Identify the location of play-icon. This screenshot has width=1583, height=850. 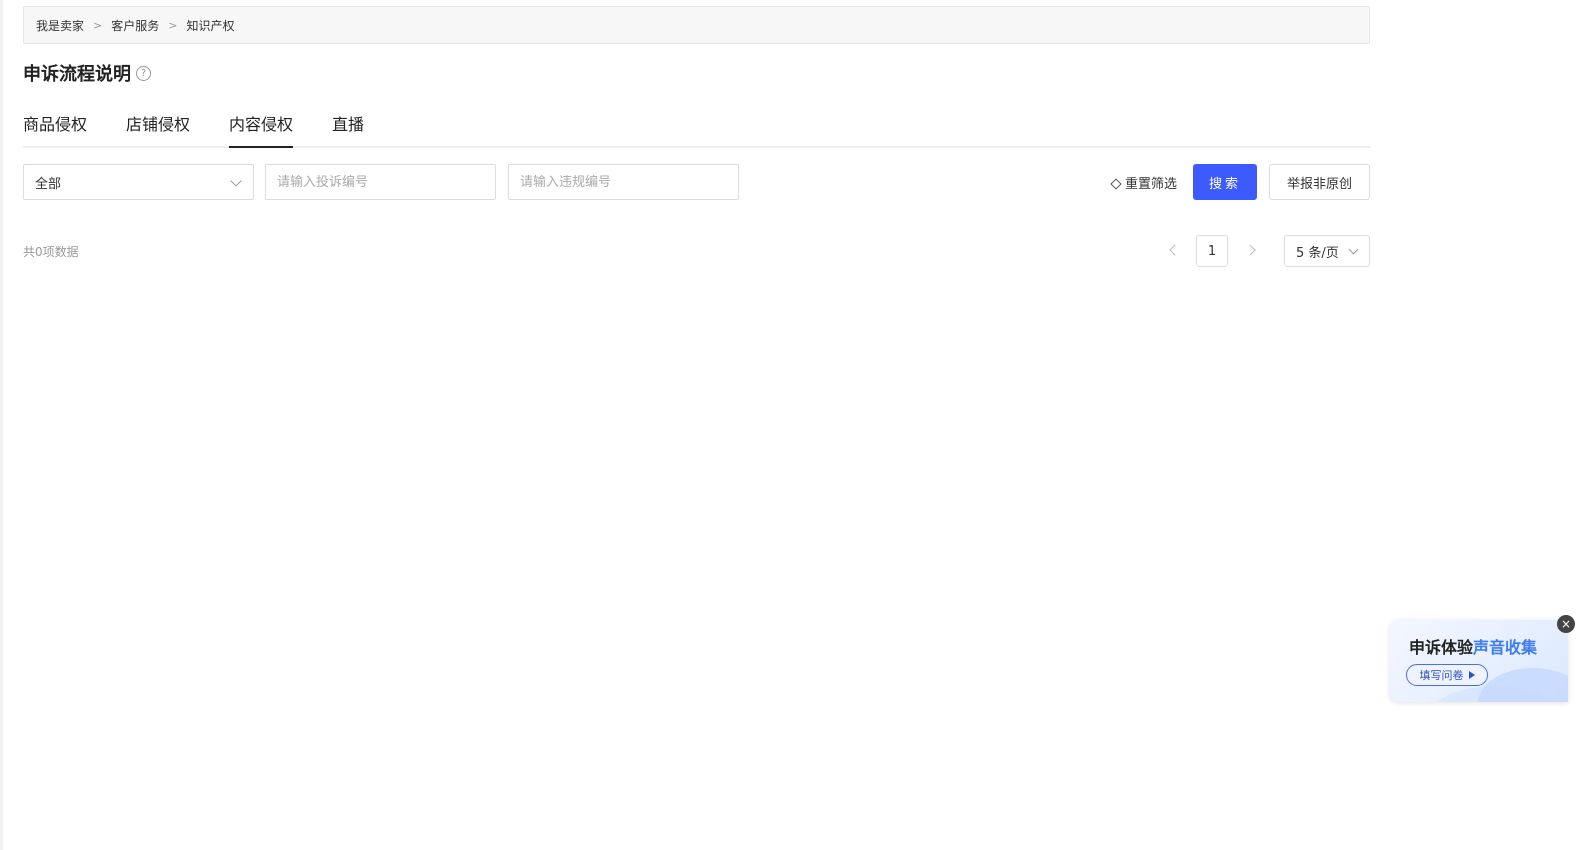
(1471, 675).